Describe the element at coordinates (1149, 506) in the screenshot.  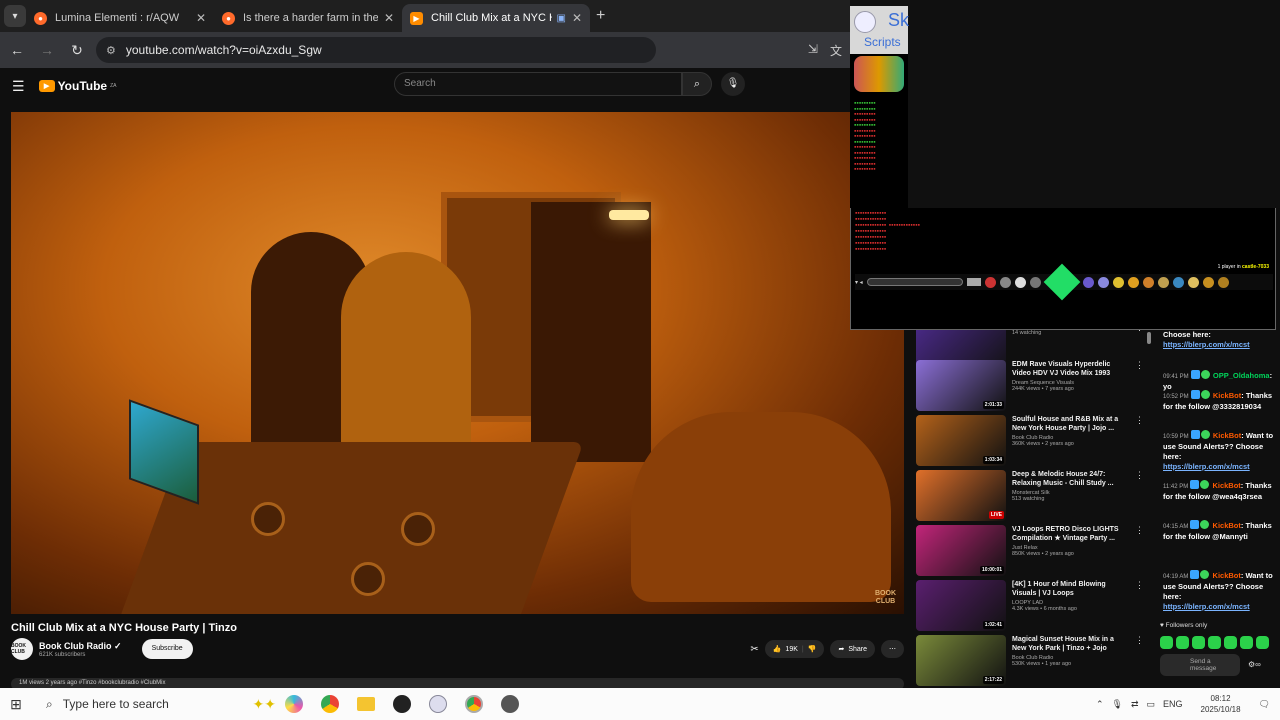
I see `scrollbar` at that location.